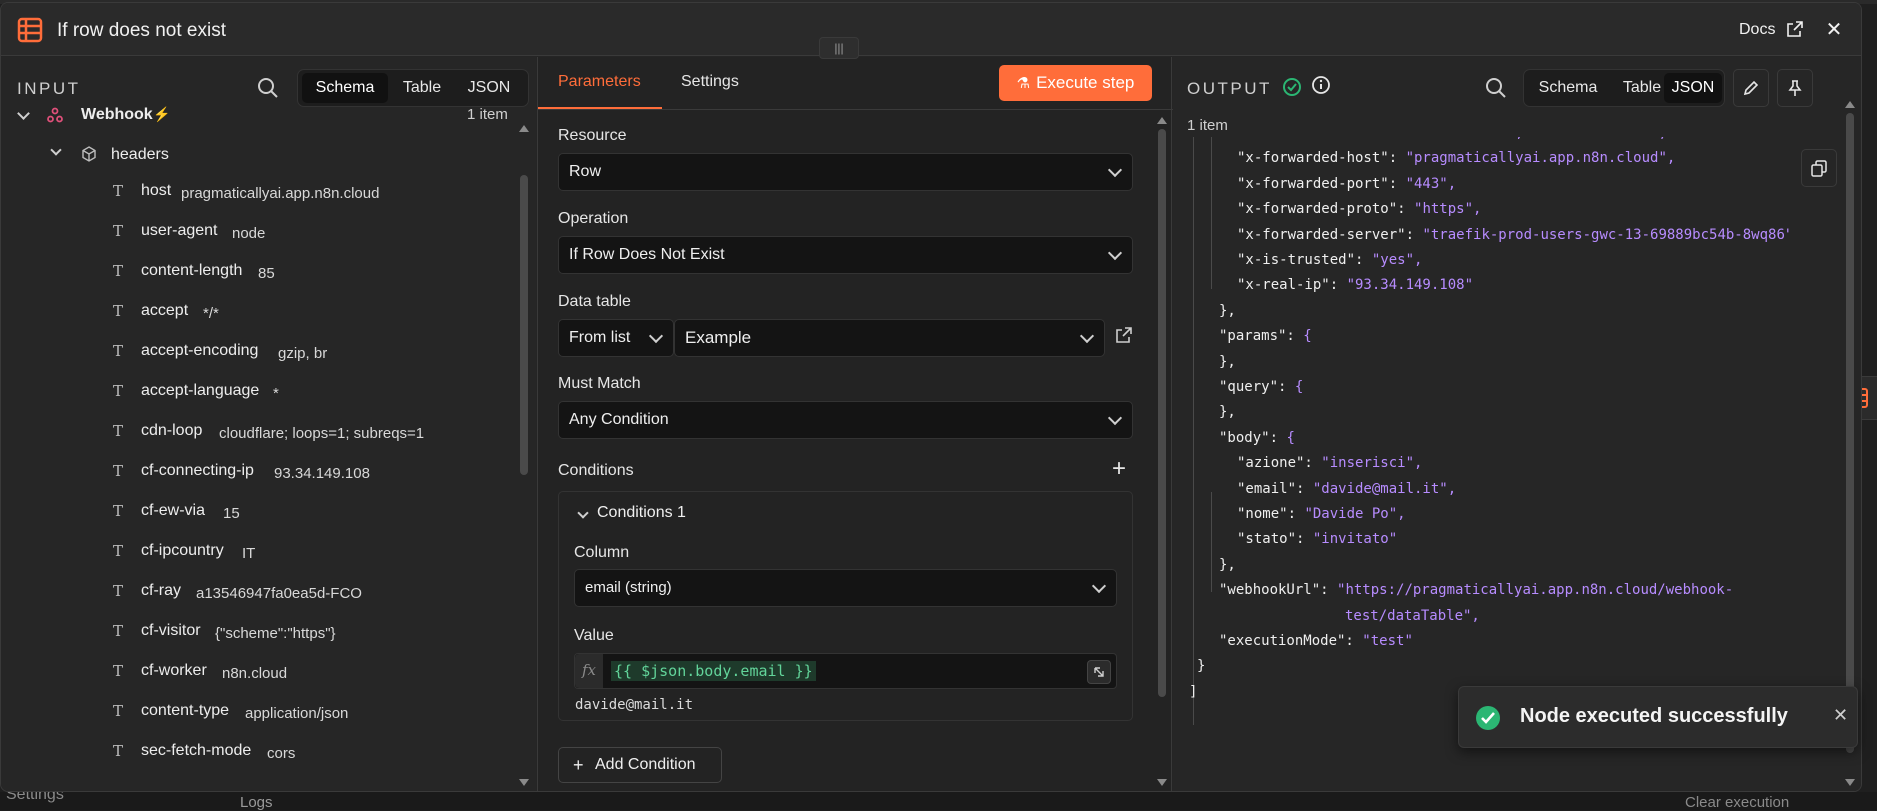 The image size is (1877, 811). I want to click on json-value: "93.34.149.108", so click(1410, 285).